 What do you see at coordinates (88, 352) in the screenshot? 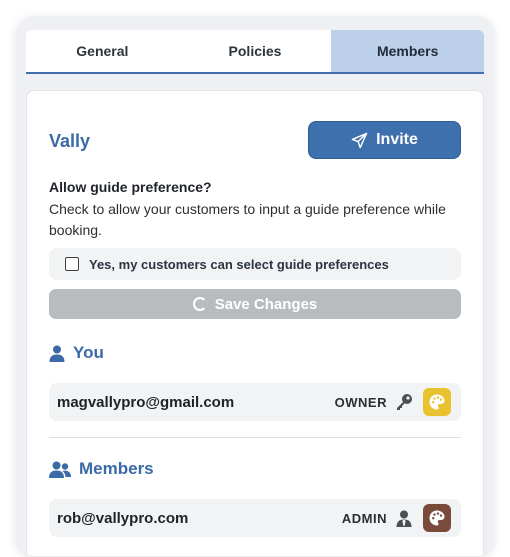
I see `you-heading-text: You` at bounding box center [88, 352].